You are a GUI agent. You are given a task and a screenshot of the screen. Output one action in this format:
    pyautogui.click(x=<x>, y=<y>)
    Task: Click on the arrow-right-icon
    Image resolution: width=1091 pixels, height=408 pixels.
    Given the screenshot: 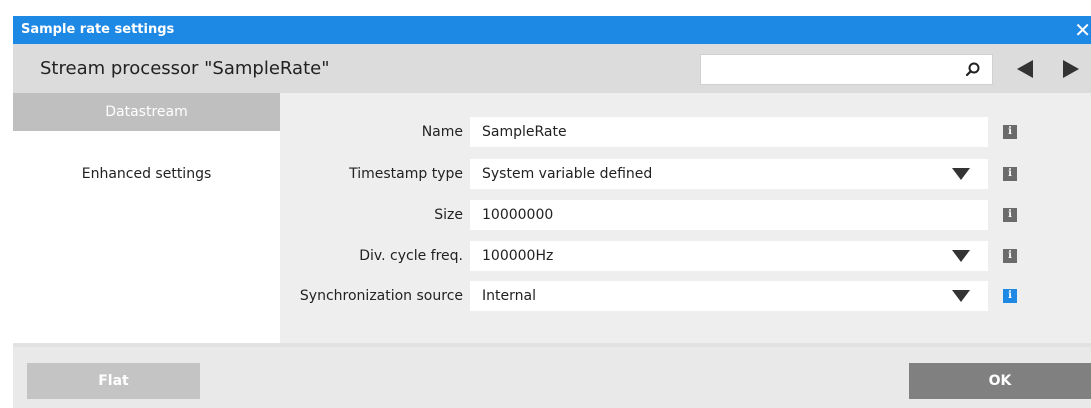 What is the action you would take?
    pyautogui.click(x=1071, y=69)
    